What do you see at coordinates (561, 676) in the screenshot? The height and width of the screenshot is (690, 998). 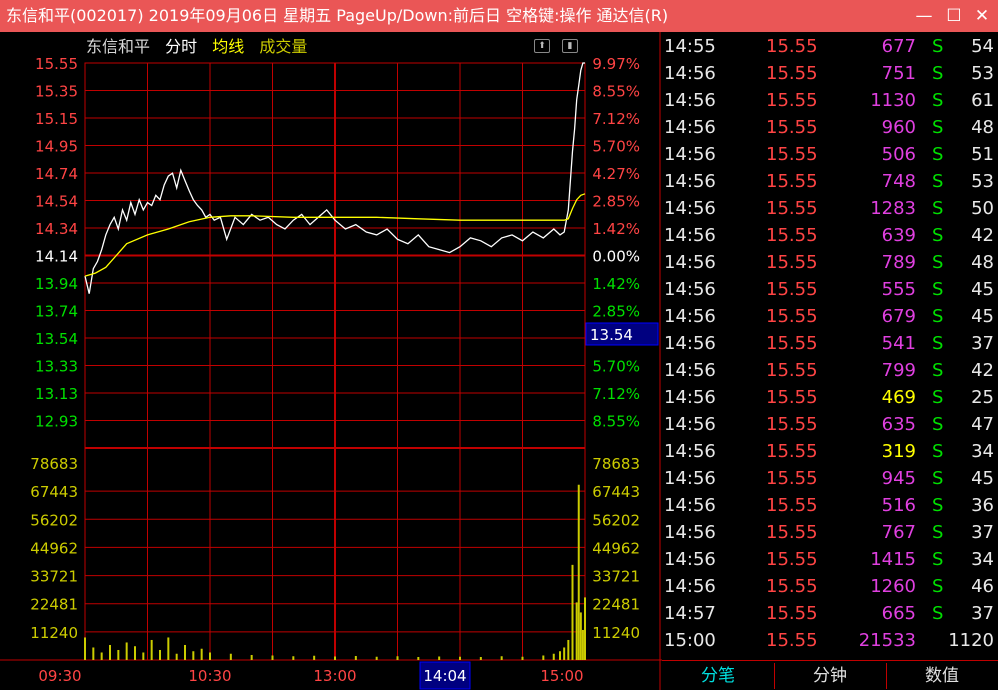 I see `time-tick-label: 15:00` at bounding box center [561, 676].